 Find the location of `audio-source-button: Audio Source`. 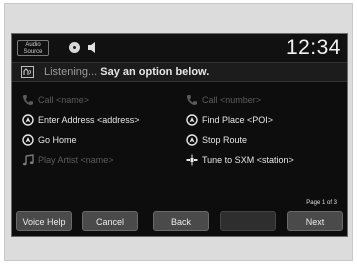

audio-source-button: Audio Source is located at coordinates (33, 48).